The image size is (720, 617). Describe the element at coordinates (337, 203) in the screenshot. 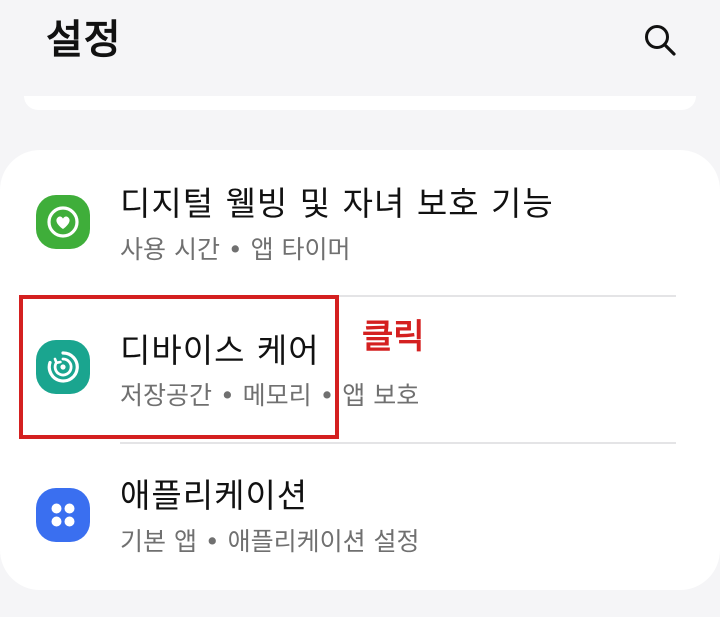

I see `setting-title: 디지털 웰빙 및 자녀 보호 기능` at that location.